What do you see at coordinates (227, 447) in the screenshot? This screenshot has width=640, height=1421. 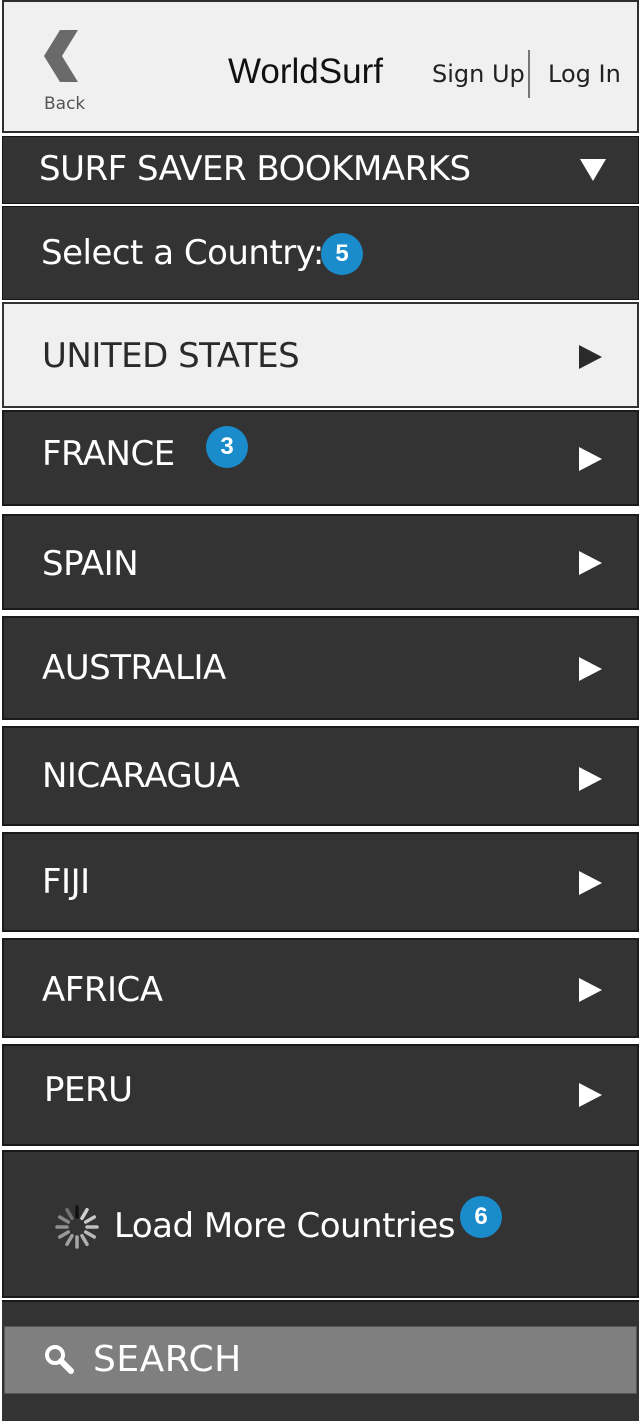 I see `annotation-badge: 3` at bounding box center [227, 447].